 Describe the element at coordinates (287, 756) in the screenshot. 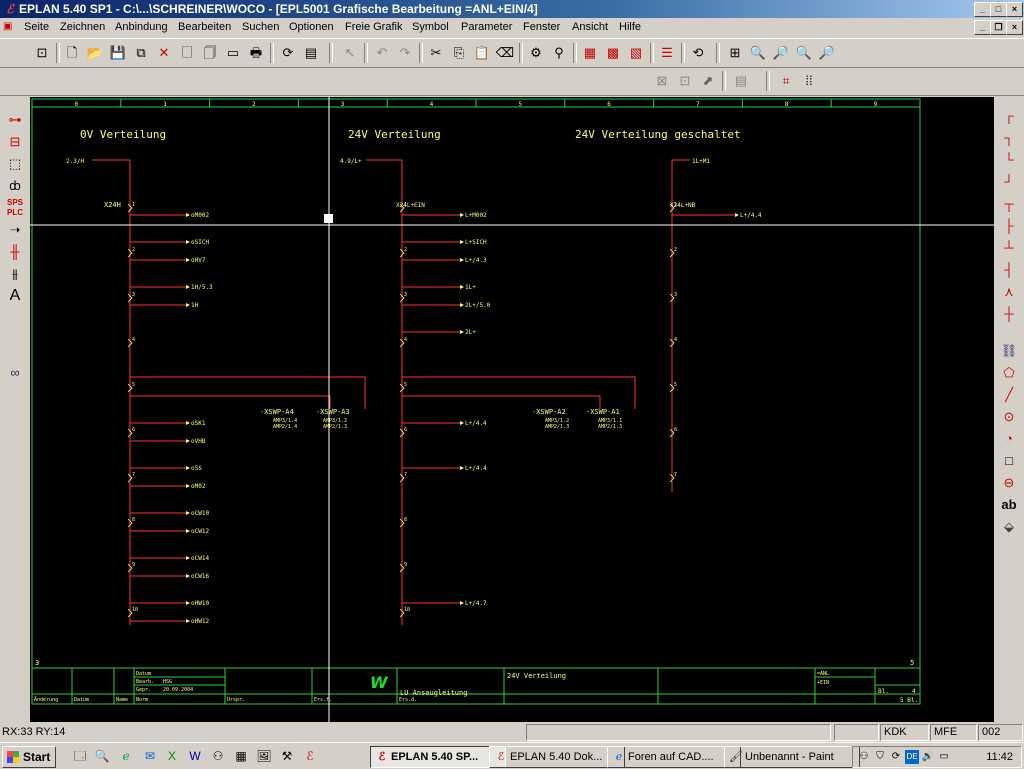

I see `tools-icon: ⚒` at that location.